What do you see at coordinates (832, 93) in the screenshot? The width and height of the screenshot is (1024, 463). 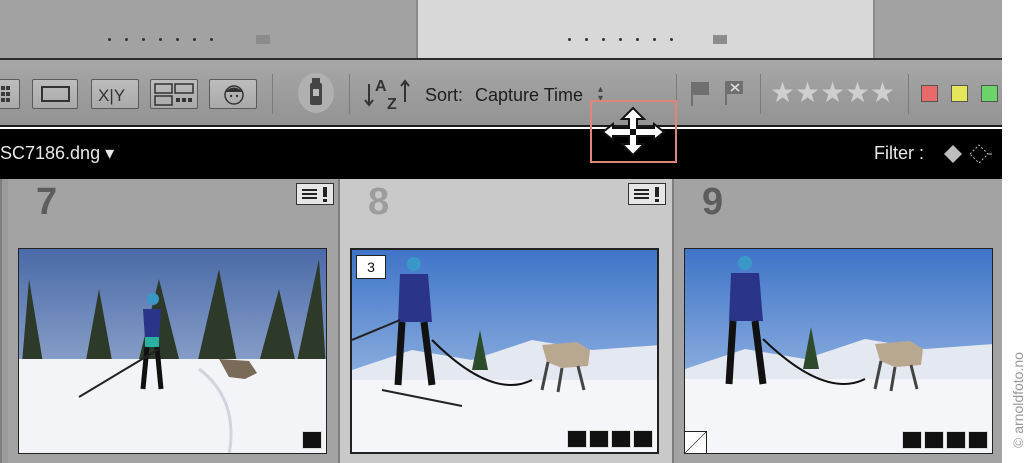 I see `star-rating-3: ★` at bounding box center [832, 93].